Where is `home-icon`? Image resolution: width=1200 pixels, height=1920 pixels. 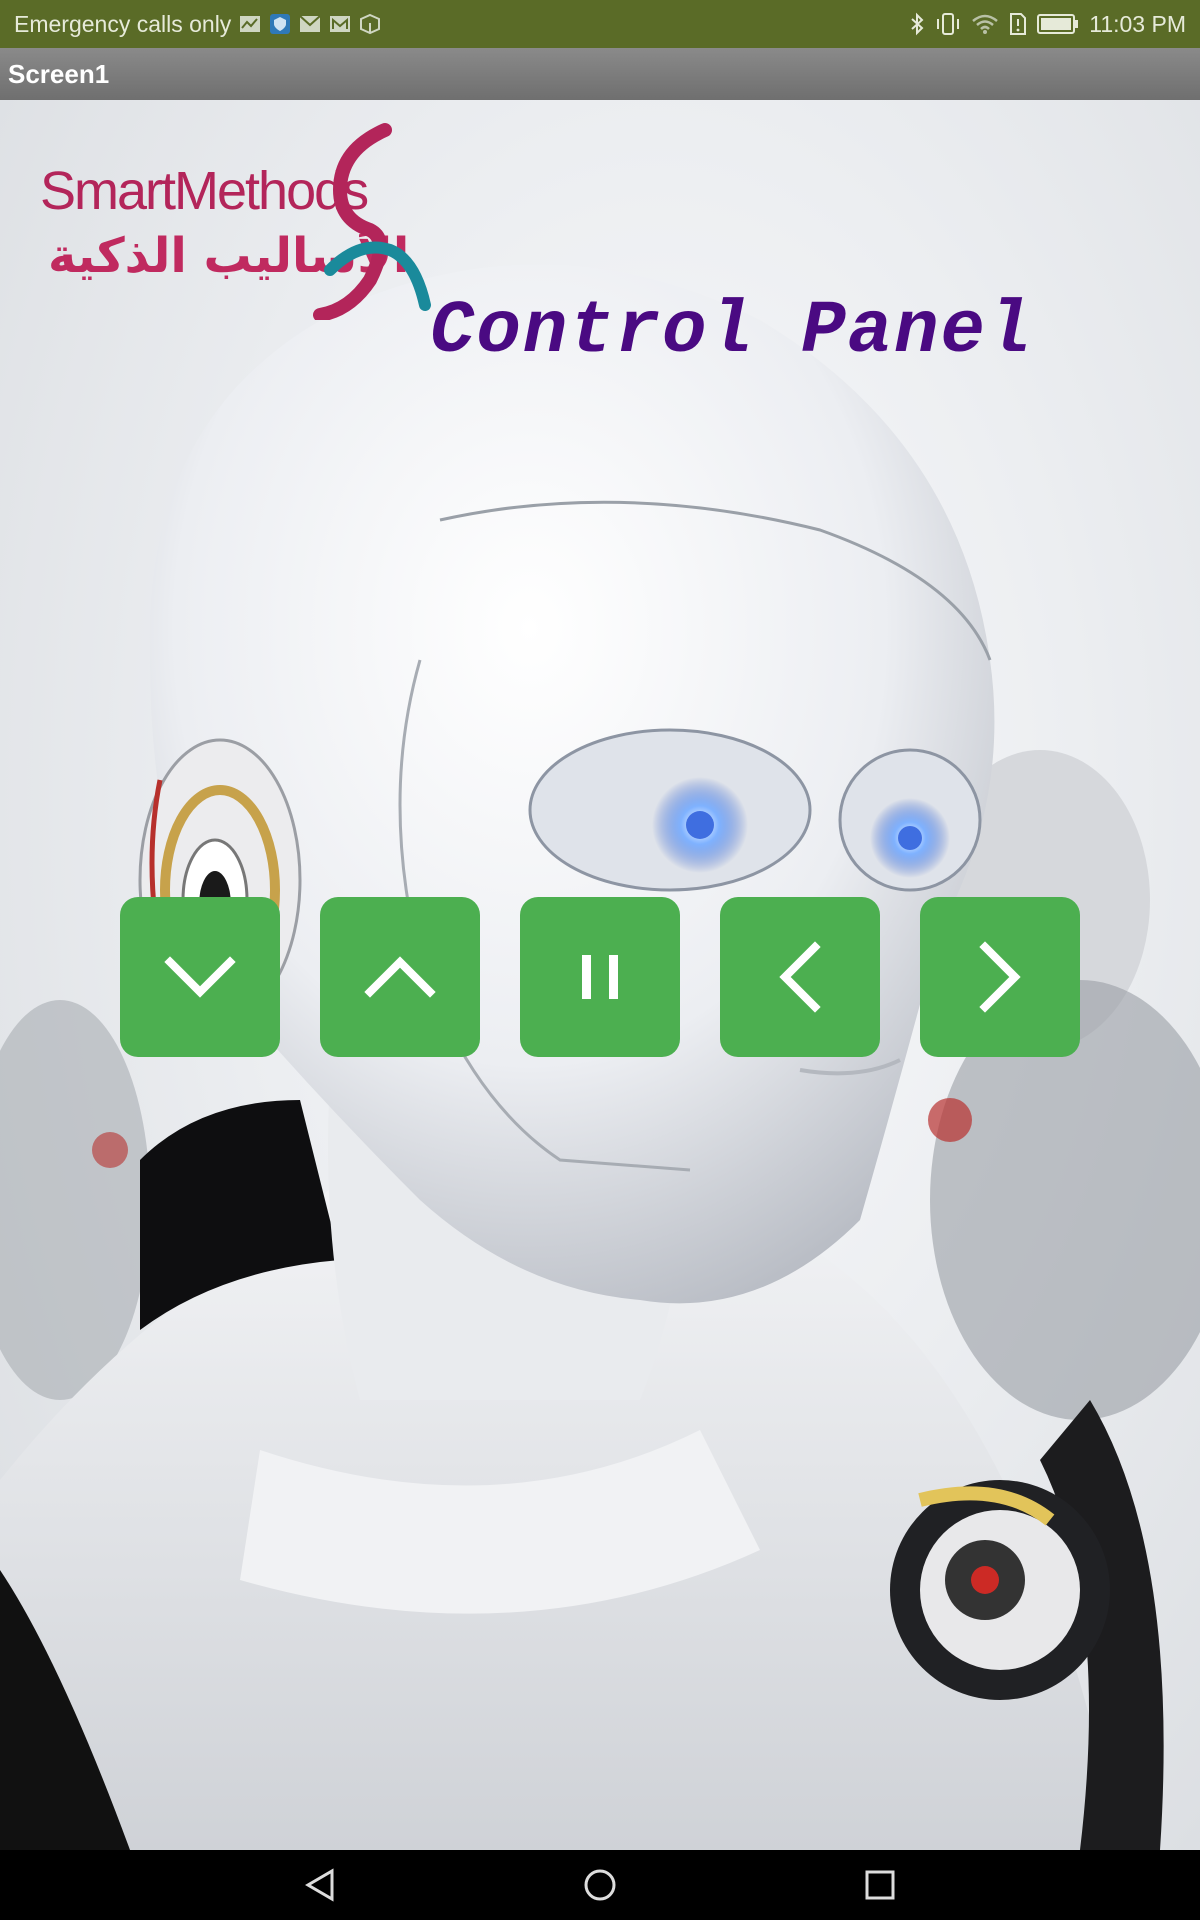 home-icon is located at coordinates (600, 1885).